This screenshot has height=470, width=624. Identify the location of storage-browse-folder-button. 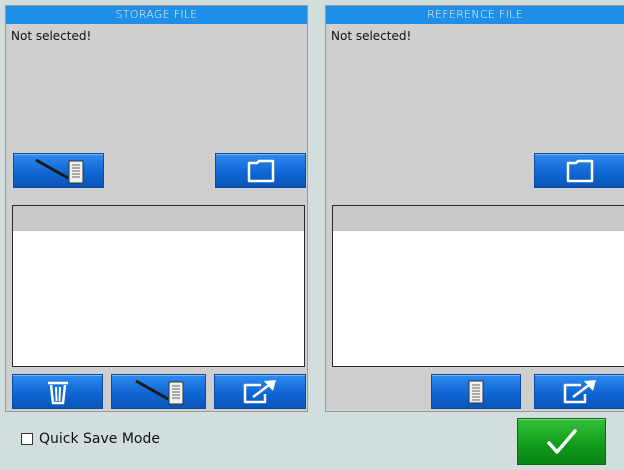
(260, 170).